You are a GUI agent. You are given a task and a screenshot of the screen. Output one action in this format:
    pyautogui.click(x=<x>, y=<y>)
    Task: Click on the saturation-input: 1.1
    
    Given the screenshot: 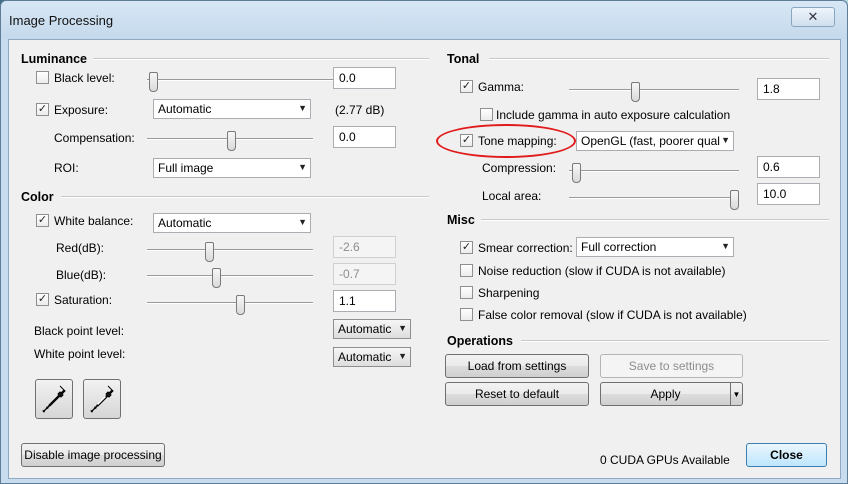 What is the action you would take?
    pyautogui.click(x=364, y=301)
    